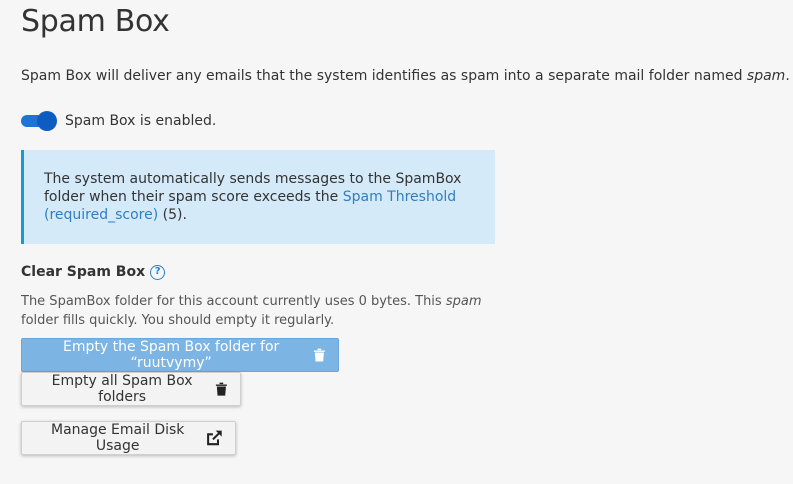  Describe the element at coordinates (141, 121) in the screenshot. I see `toggle-status-label: Spam Box is enabled.` at that location.